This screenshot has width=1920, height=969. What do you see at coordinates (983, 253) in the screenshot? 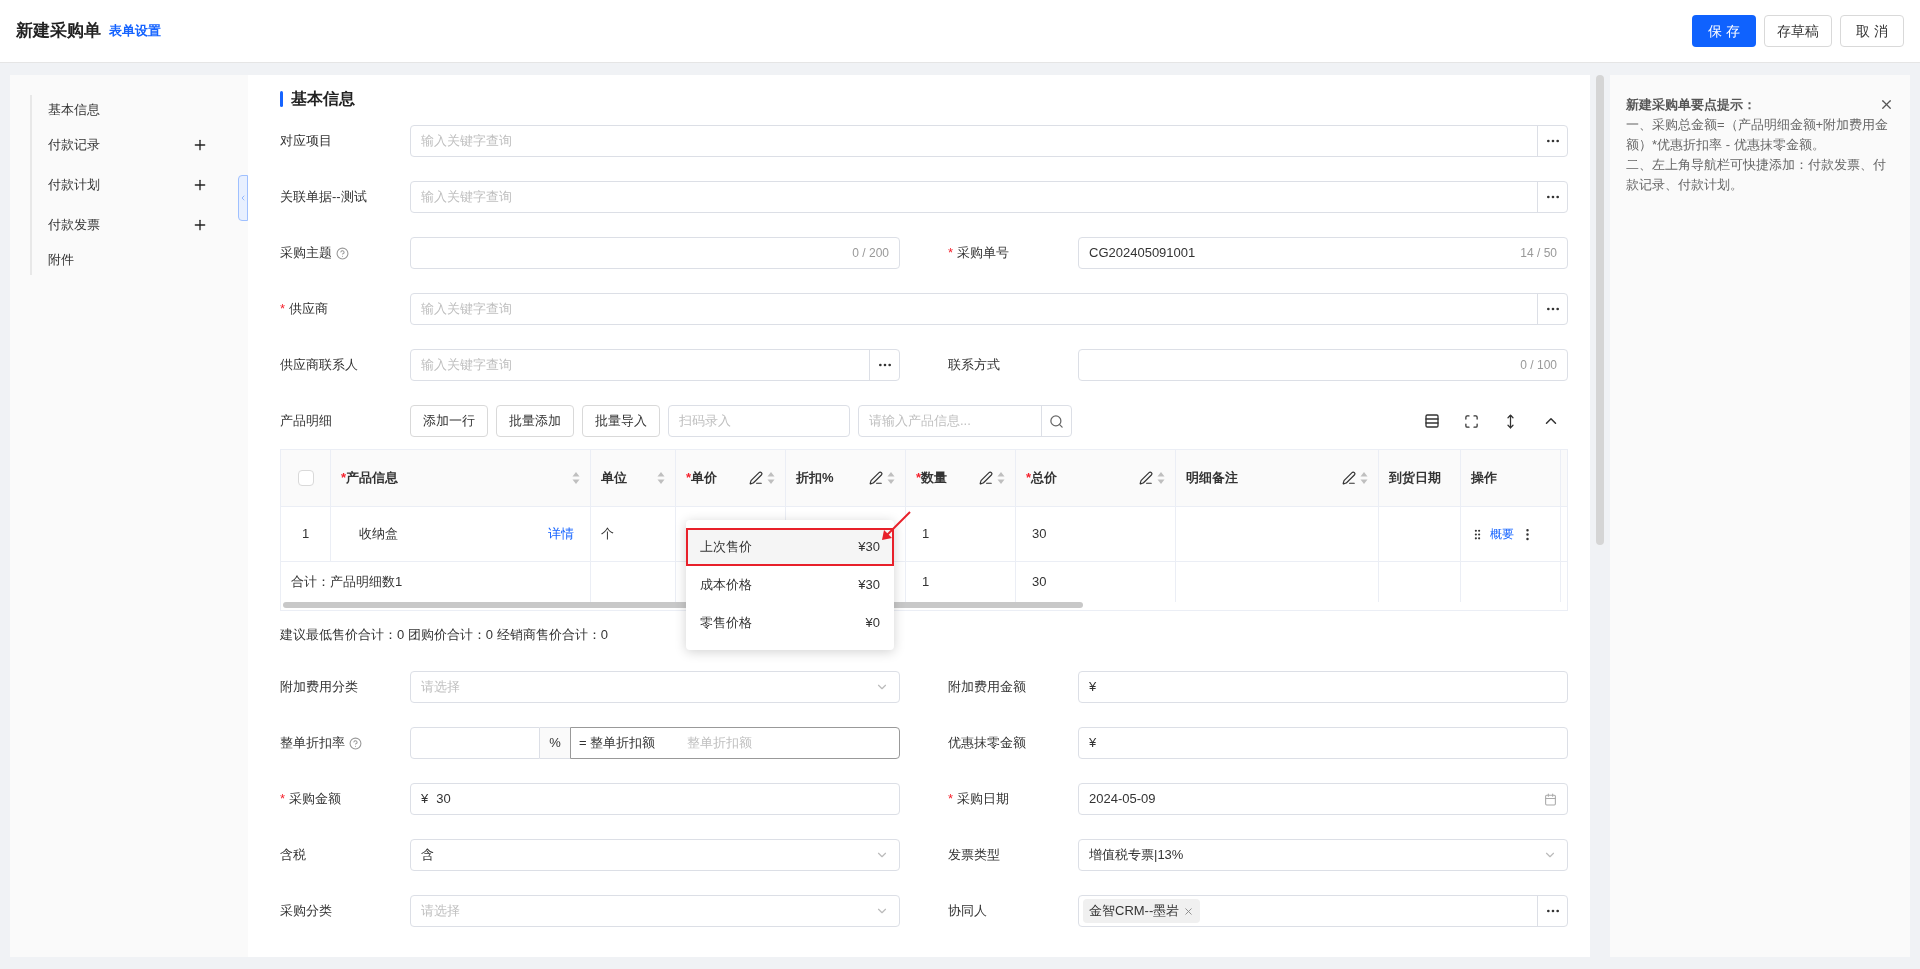
I see `field-label: 采购单号` at bounding box center [983, 253].